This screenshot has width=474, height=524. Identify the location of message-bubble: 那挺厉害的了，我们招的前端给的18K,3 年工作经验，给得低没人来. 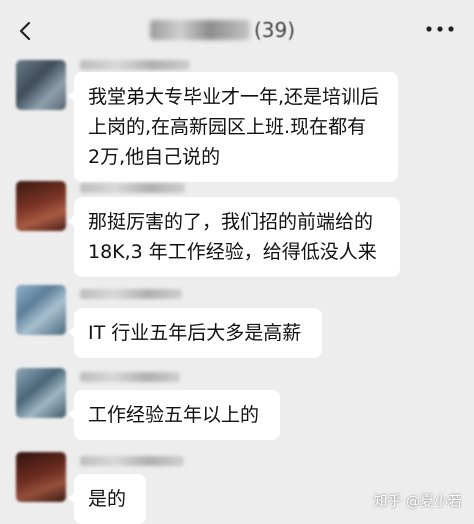
(234, 237).